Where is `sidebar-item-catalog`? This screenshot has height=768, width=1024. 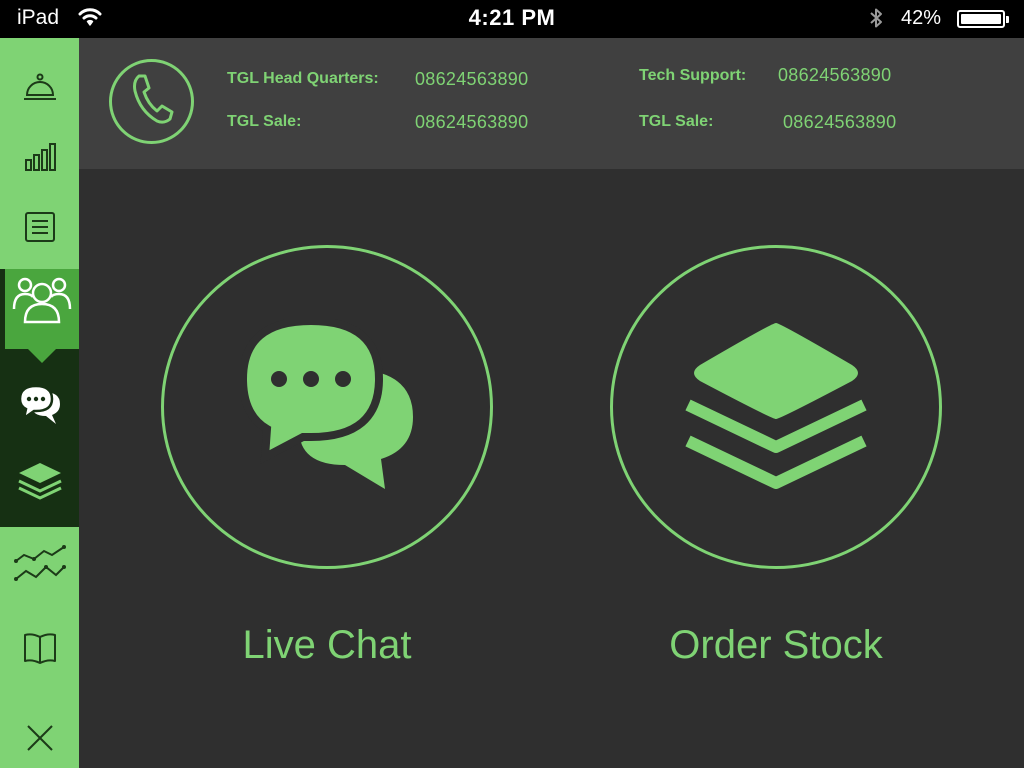 sidebar-item-catalog is located at coordinates (39, 648).